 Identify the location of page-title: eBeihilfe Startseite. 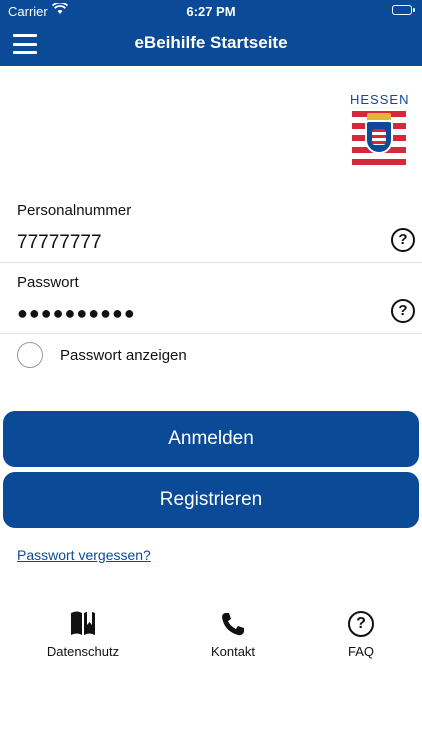
(211, 42).